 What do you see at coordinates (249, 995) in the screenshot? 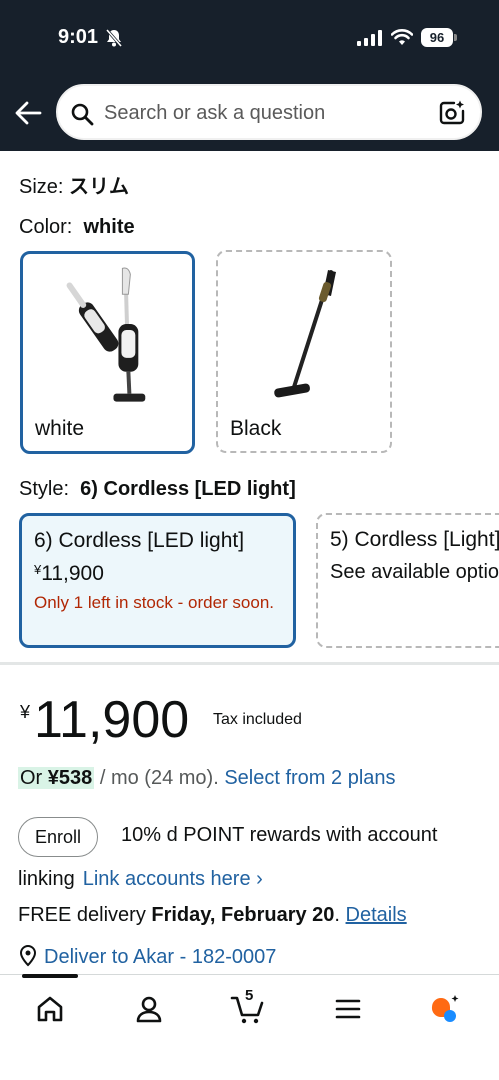
I see `cart-count: 5` at bounding box center [249, 995].